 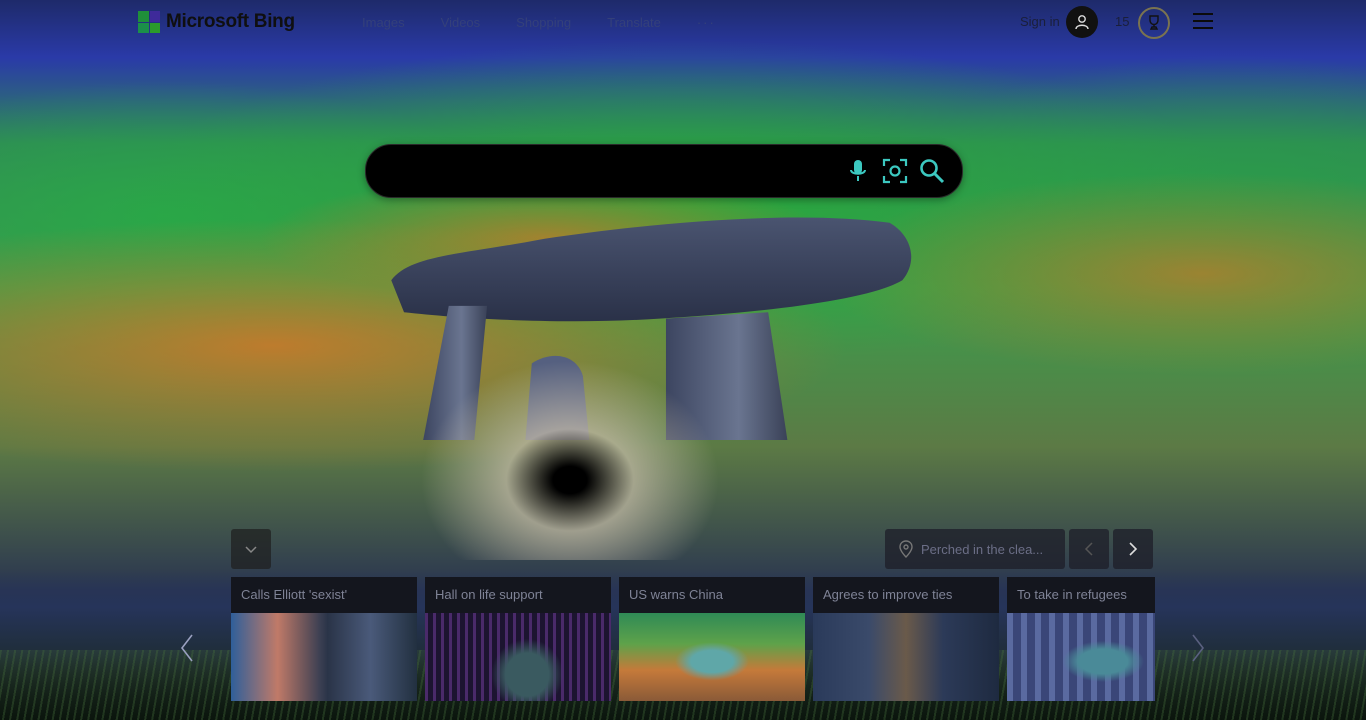 I want to click on news-card-caption: Agrees to improve ties, so click(x=906, y=595).